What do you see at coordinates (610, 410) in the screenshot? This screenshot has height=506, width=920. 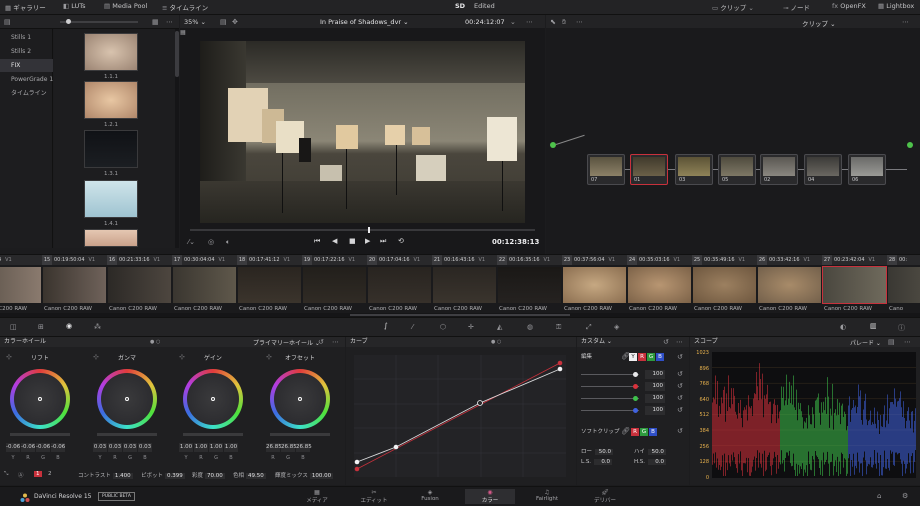 I see `b-intensity-slider` at bounding box center [610, 410].